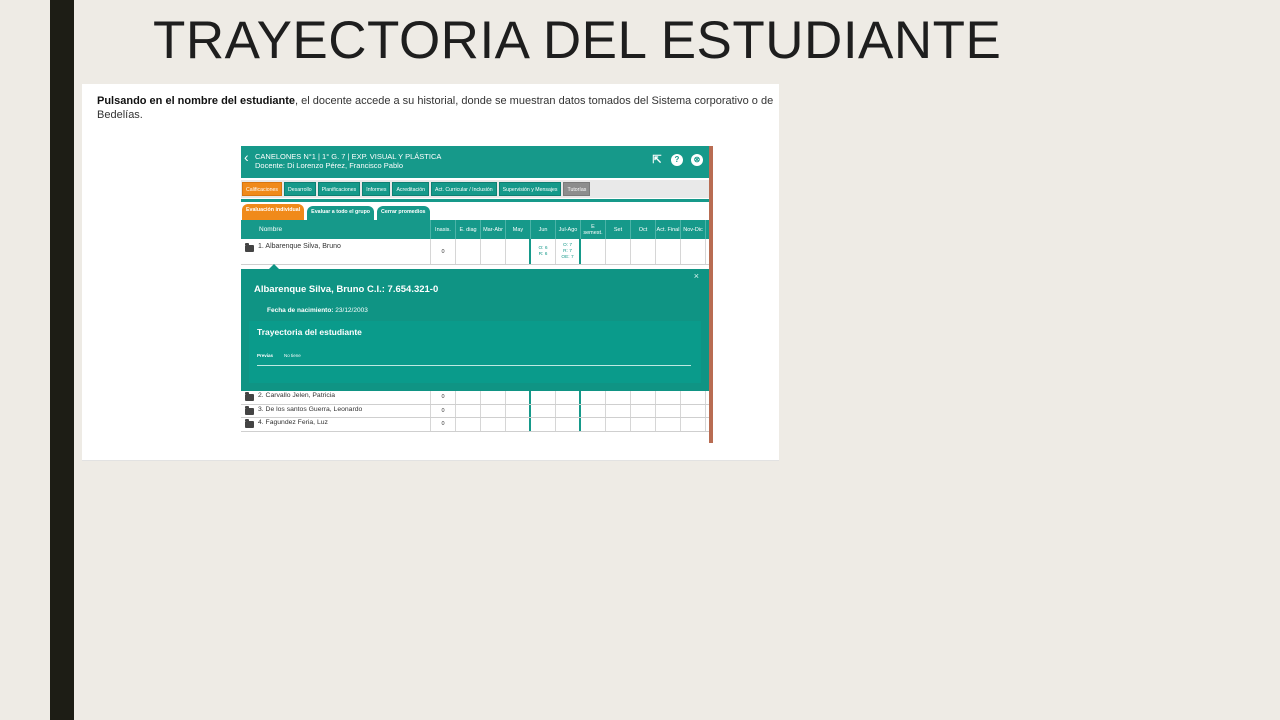 This screenshot has height=720, width=1280. Describe the element at coordinates (696, 276) in the screenshot. I see `close-icon: ×` at that location.